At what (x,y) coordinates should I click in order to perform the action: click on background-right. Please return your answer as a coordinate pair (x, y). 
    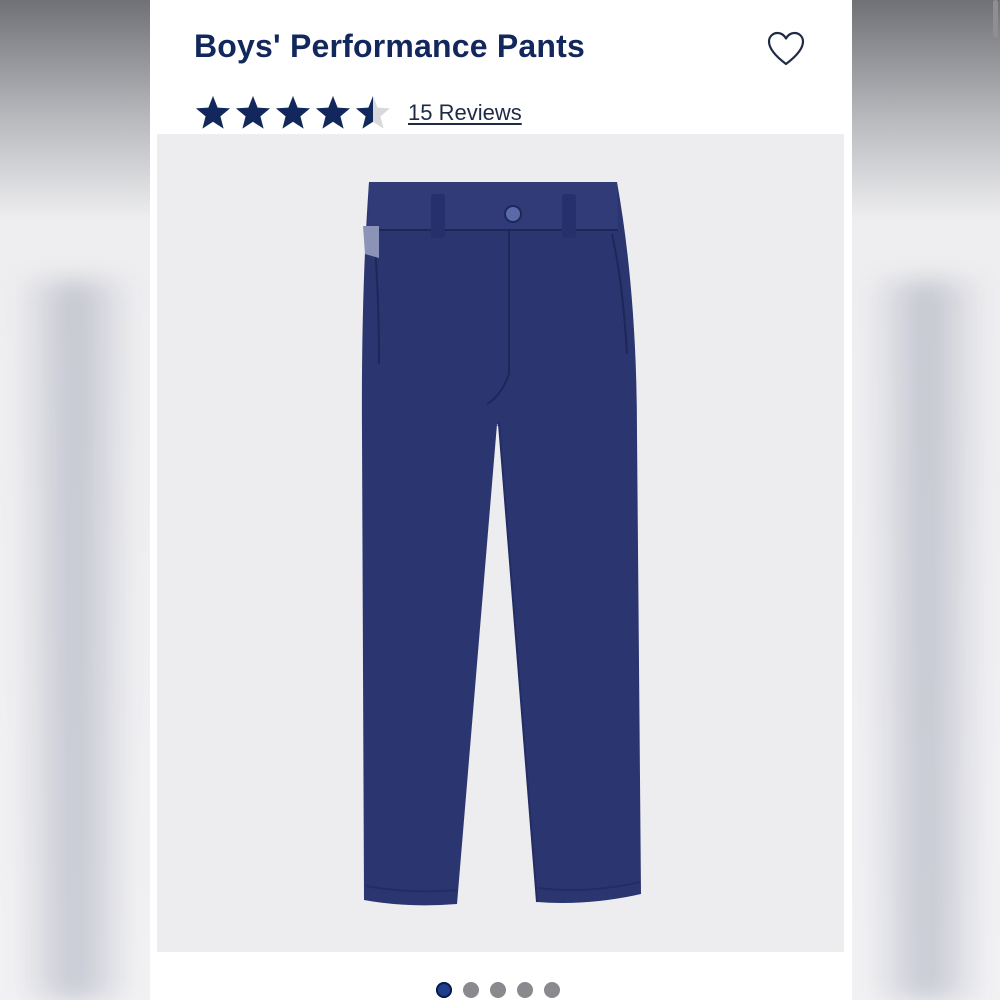
    Looking at the image, I should click on (926, 500).